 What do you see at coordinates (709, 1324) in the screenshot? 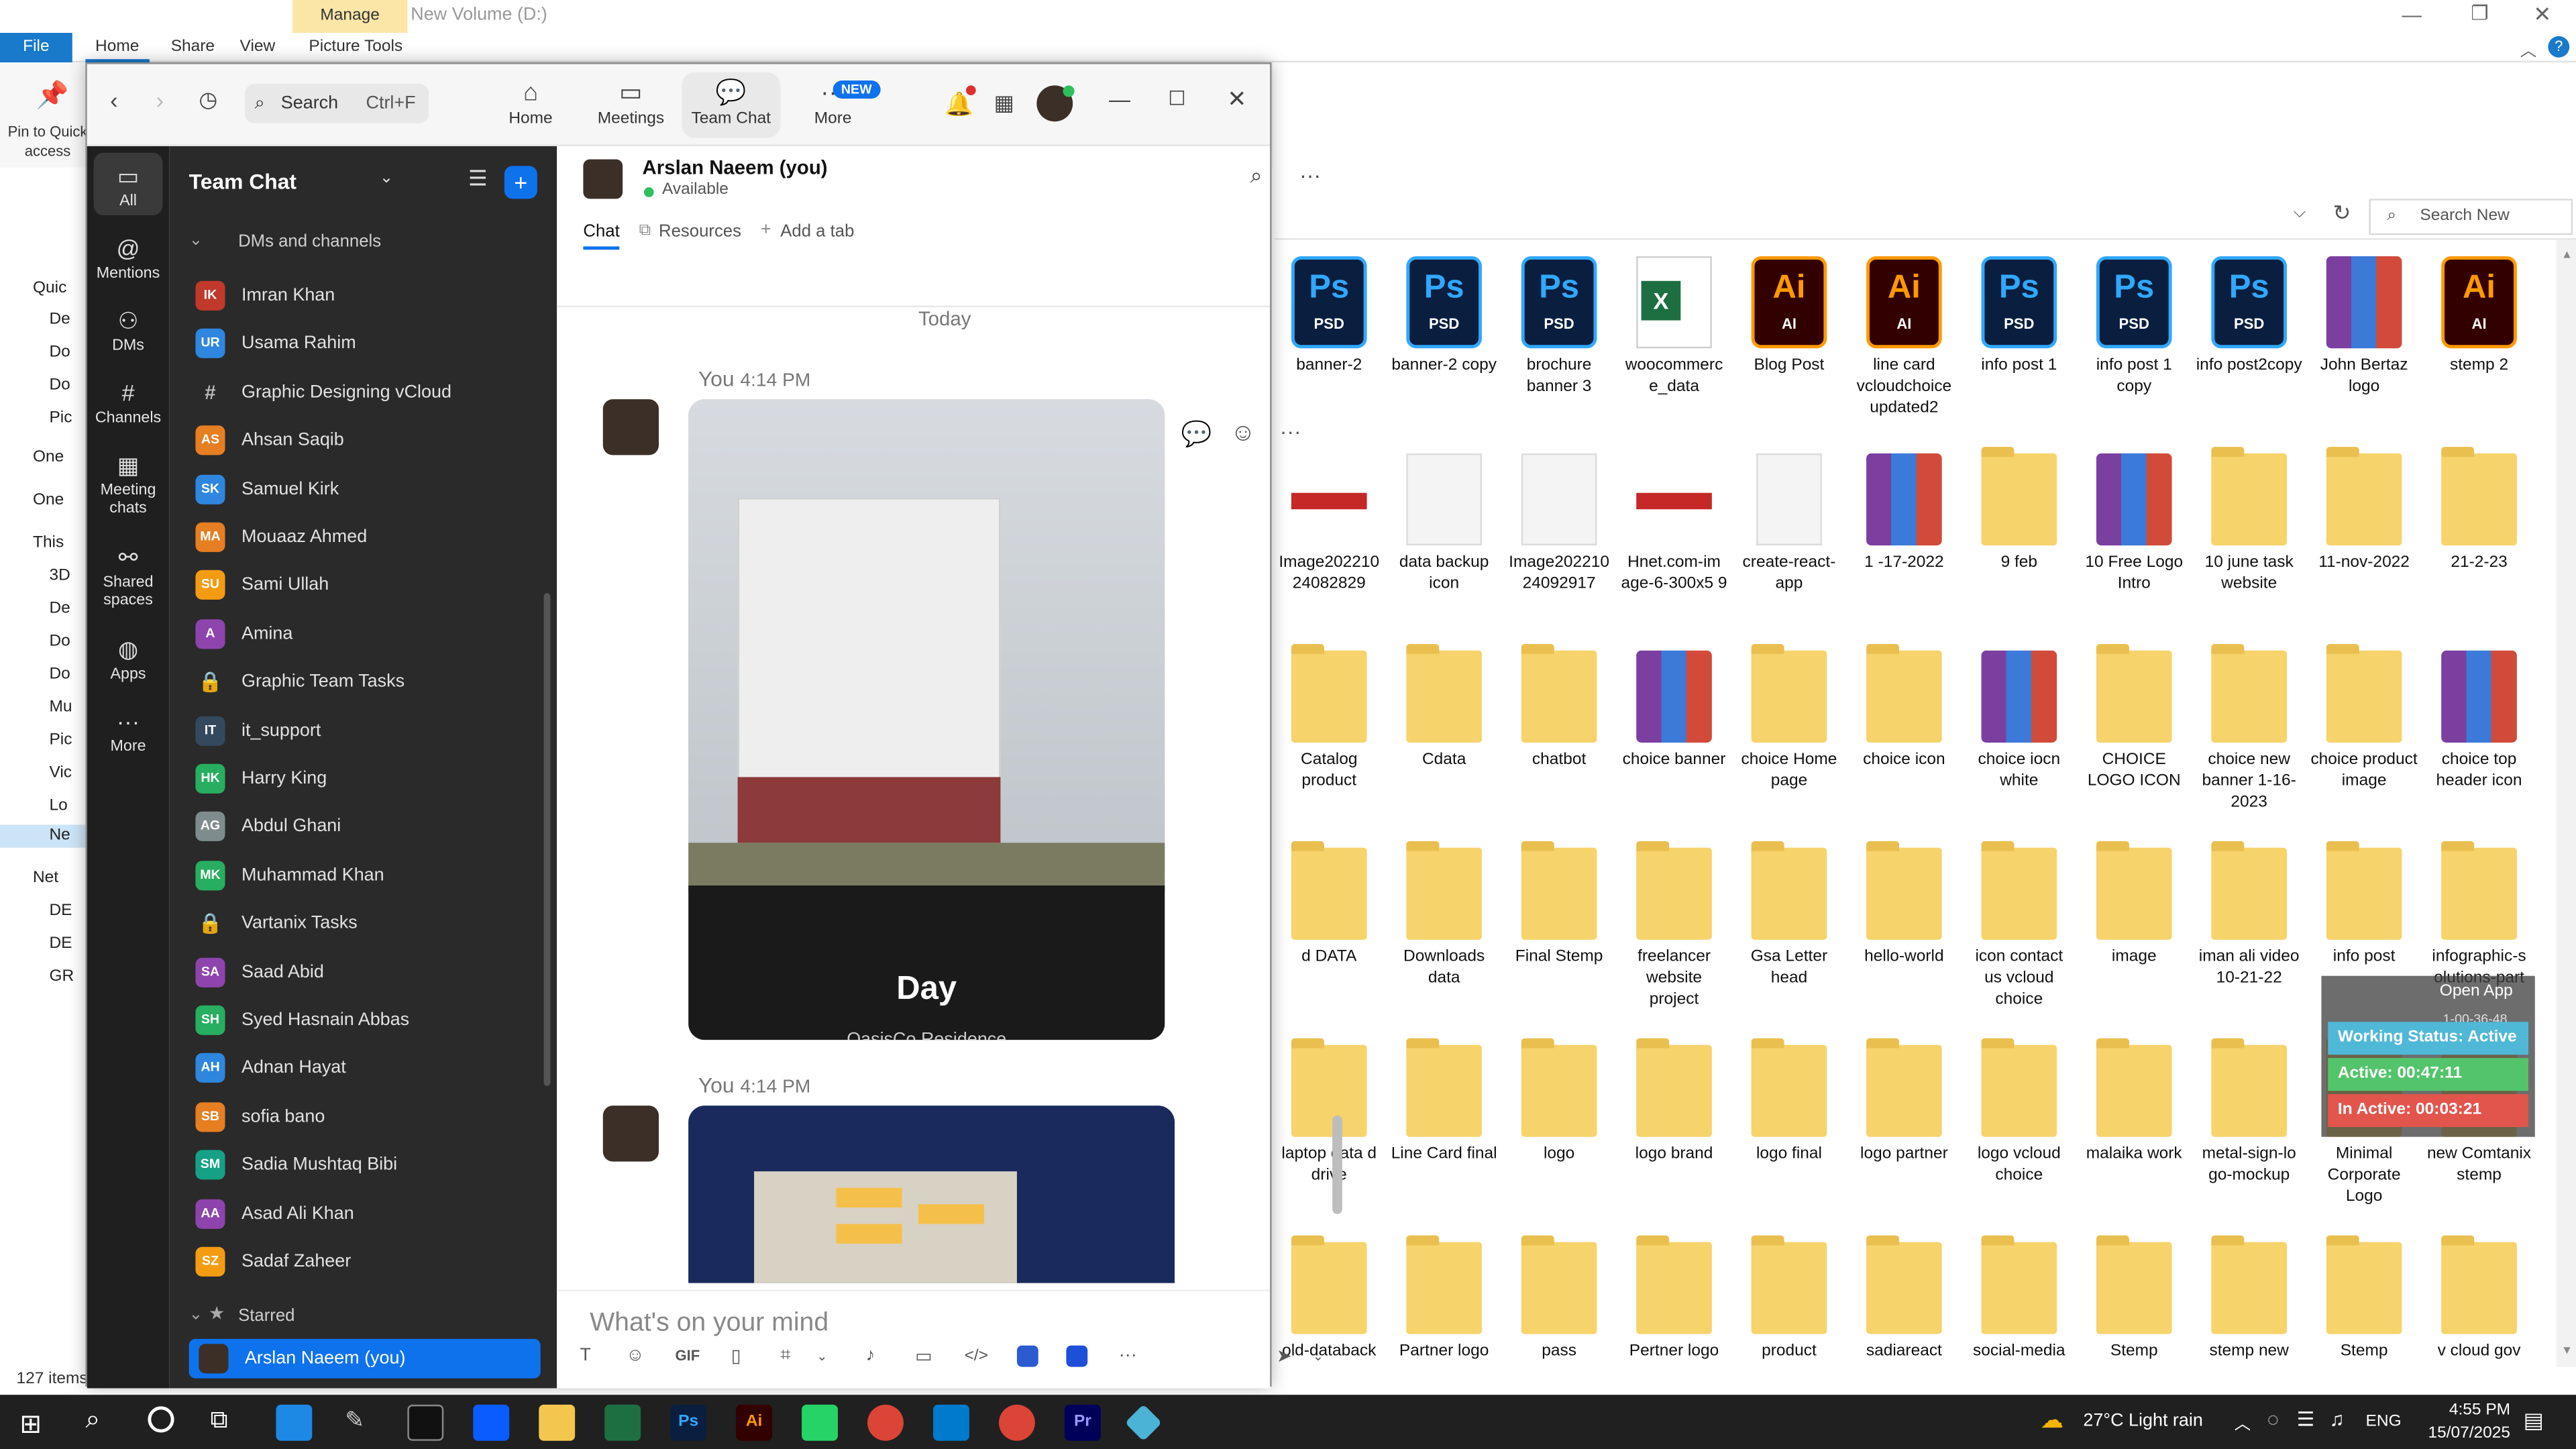
I see `composer-input: What's on your mind` at bounding box center [709, 1324].